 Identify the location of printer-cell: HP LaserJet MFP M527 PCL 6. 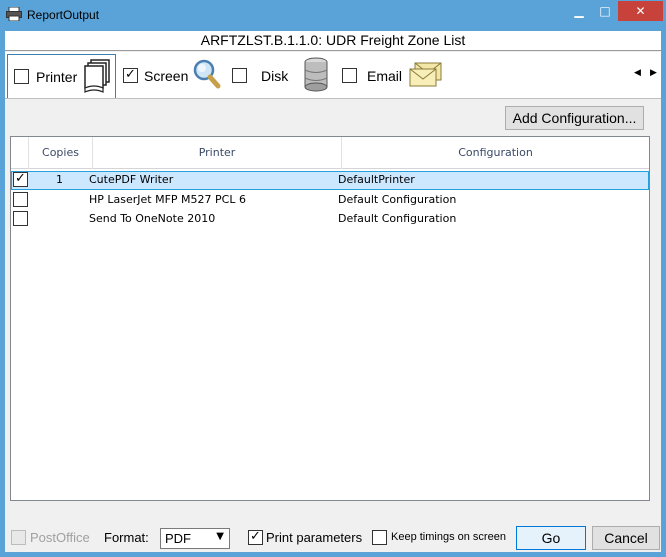
(167, 199).